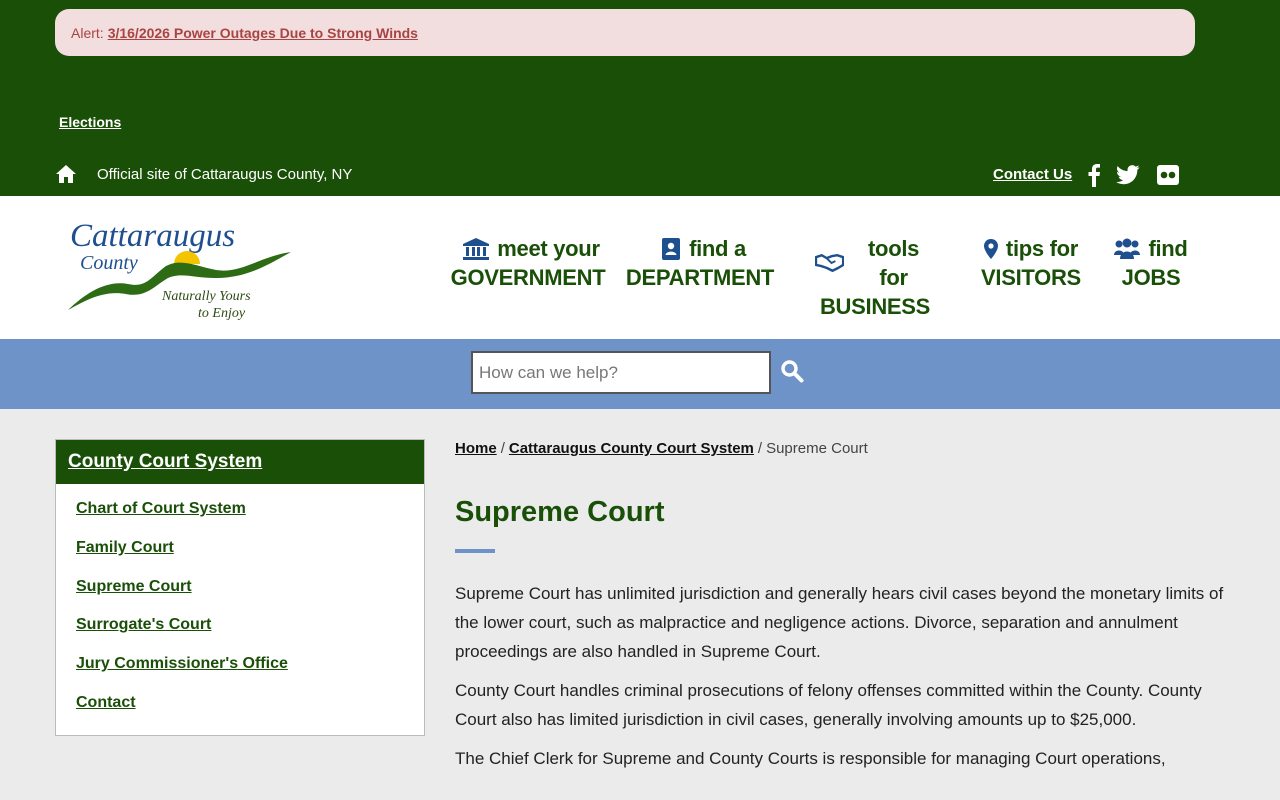 The height and width of the screenshot is (800, 1280). Describe the element at coordinates (717, 248) in the screenshot. I see `nav-line1: find a` at that location.